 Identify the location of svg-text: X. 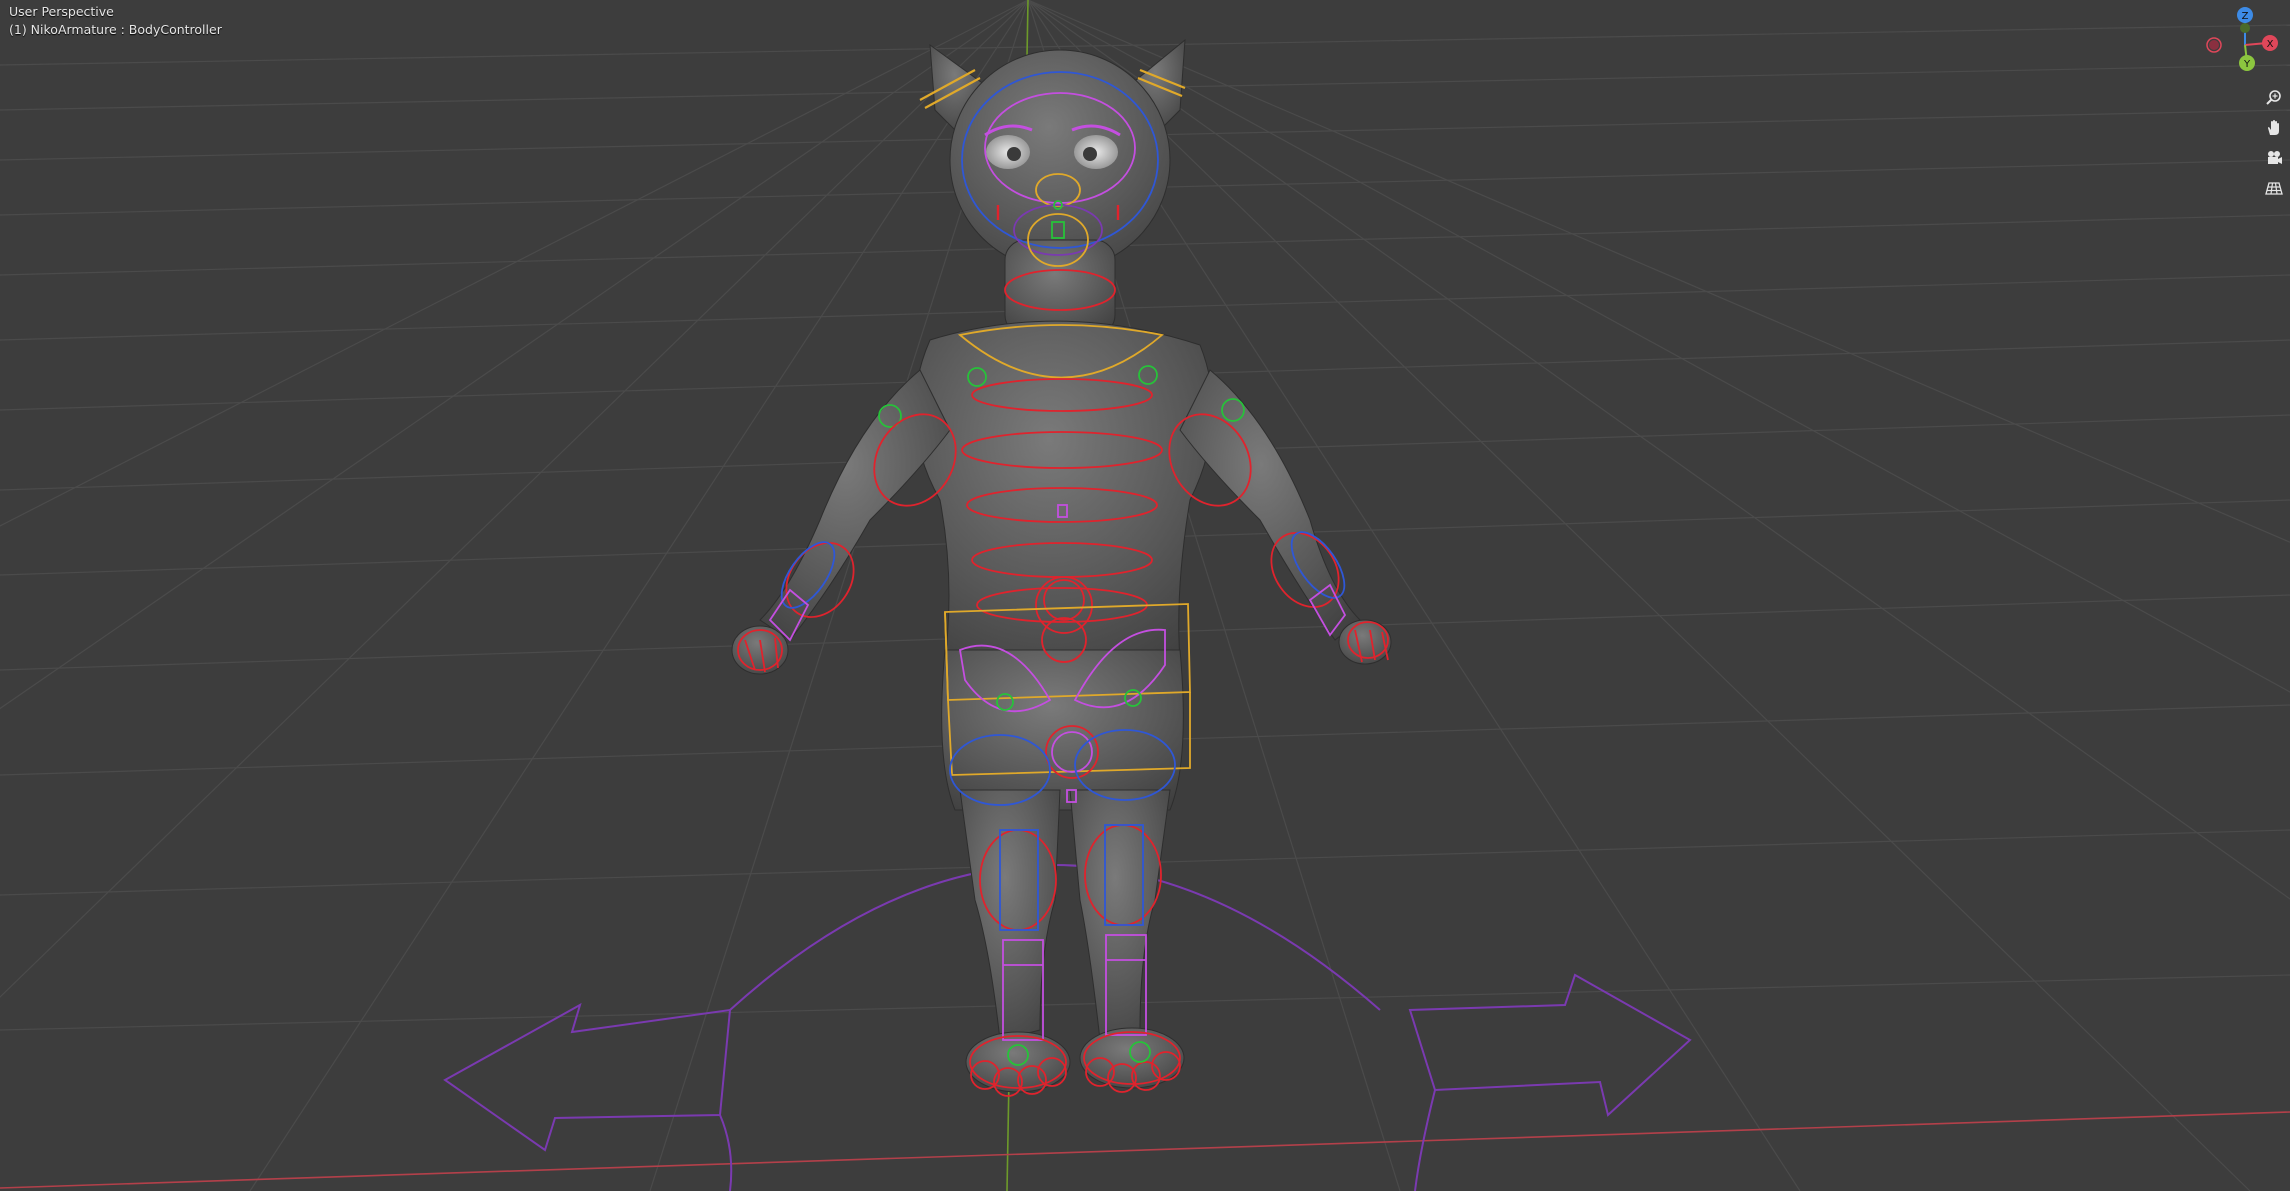
(2270, 44).